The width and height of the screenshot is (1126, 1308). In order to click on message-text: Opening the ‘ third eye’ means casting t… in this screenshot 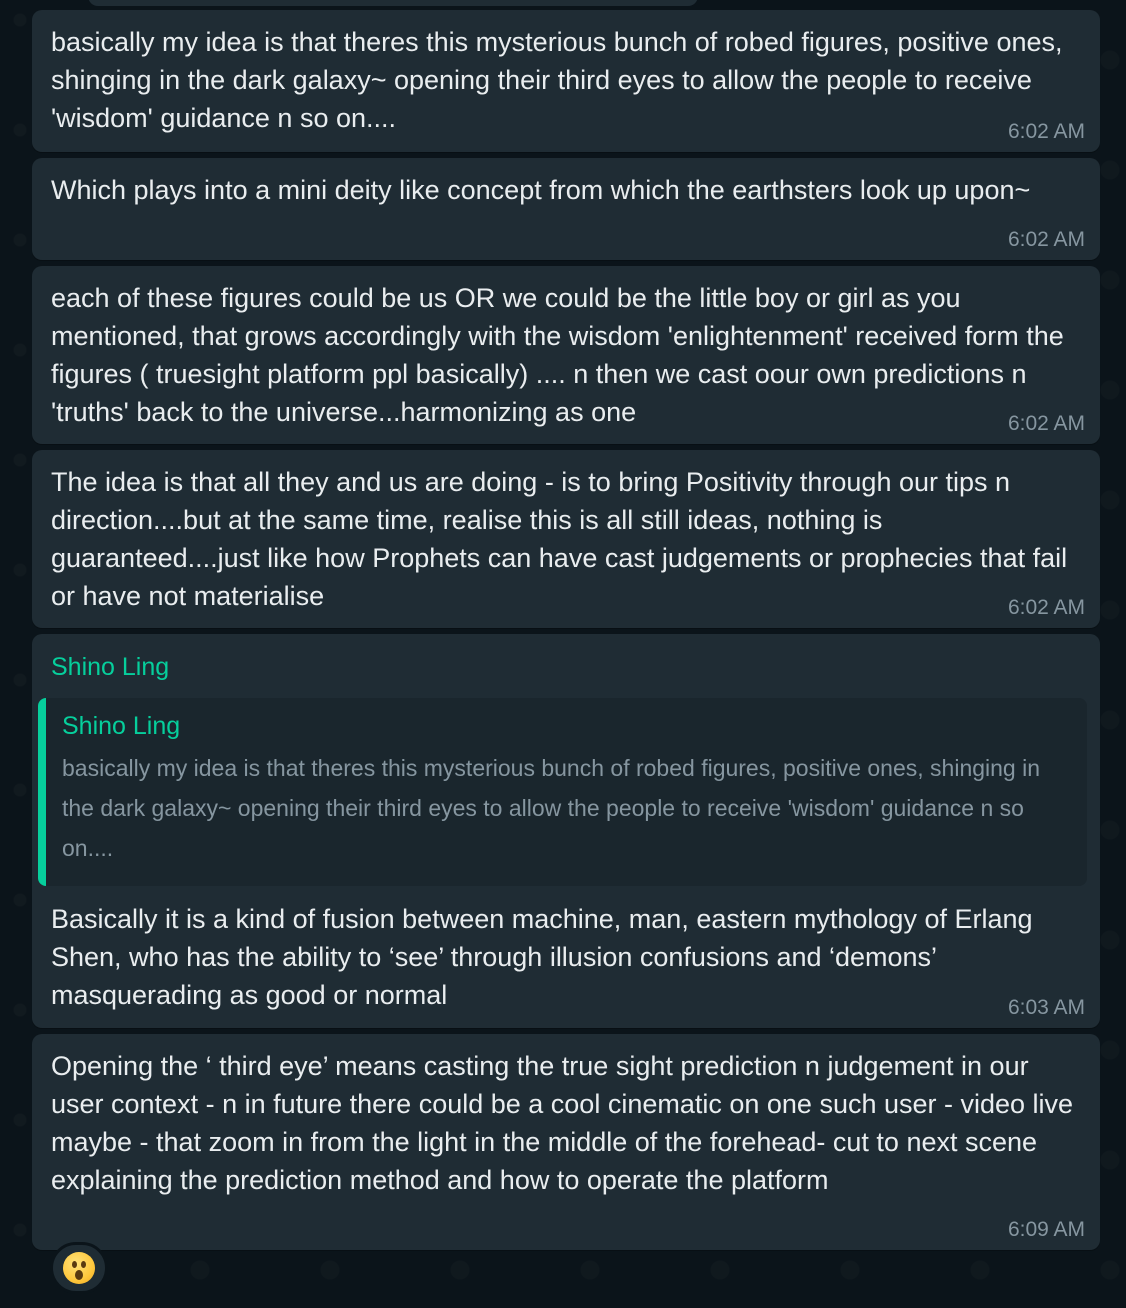, I will do `click(566, 1123)`.